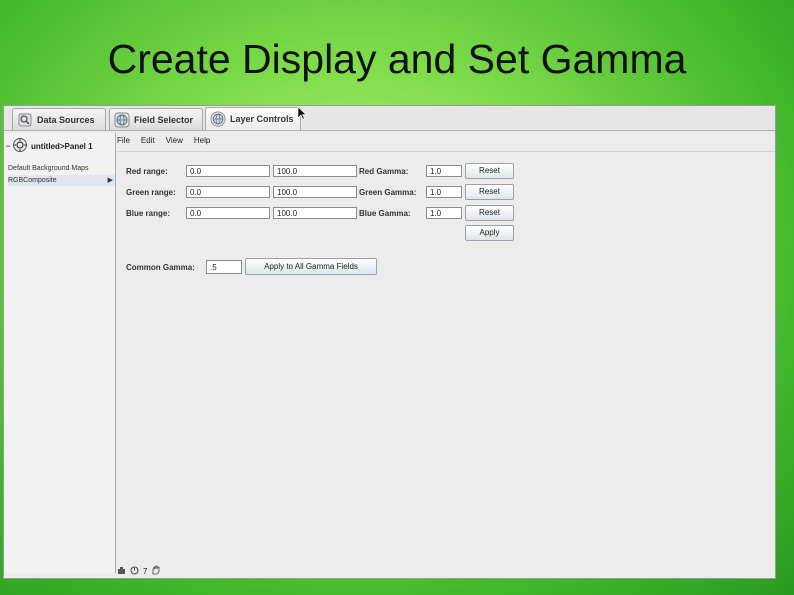 Image resolution: width=794 pixels, height=595 pixels. Describe the element at coordinates (444, 171) in the screenshot. I see `red-gamma-field` at that location.